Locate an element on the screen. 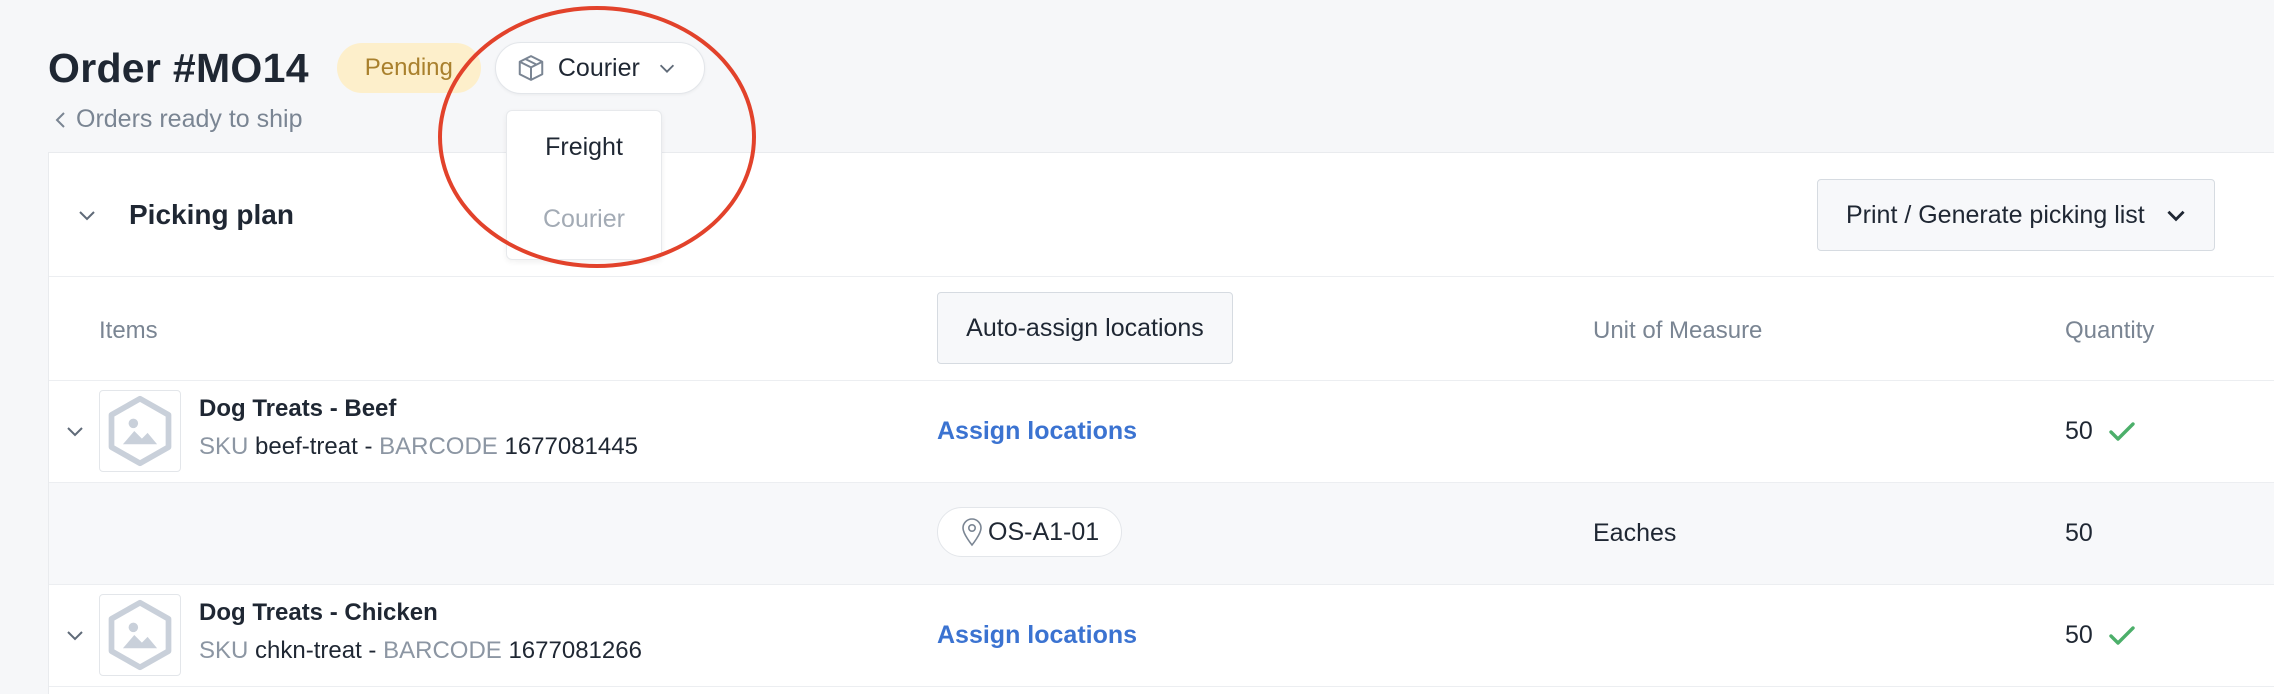  order-header: Order #MO14 Pending Courier is located at coordinates (376, 68).